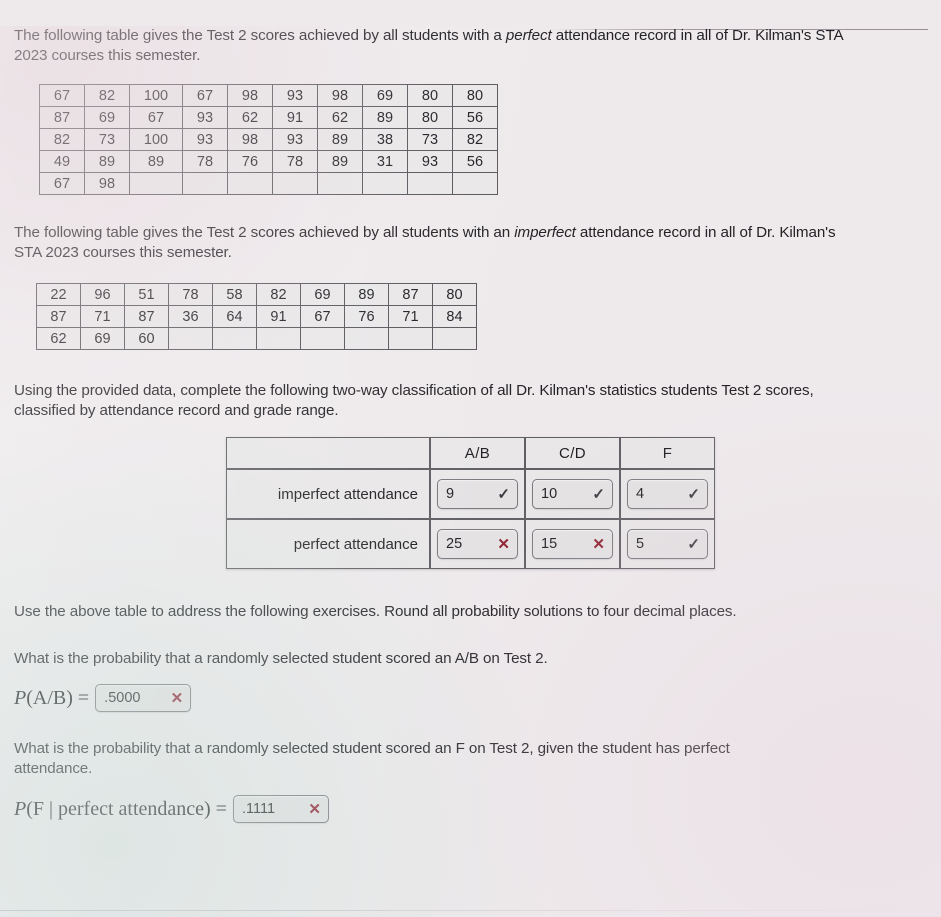 This screenshot has width=941, height=917. Describe the element at coordinates (477, 544) in the screenshot. I see `input-perfect-ab: 25 ✕` at that location.